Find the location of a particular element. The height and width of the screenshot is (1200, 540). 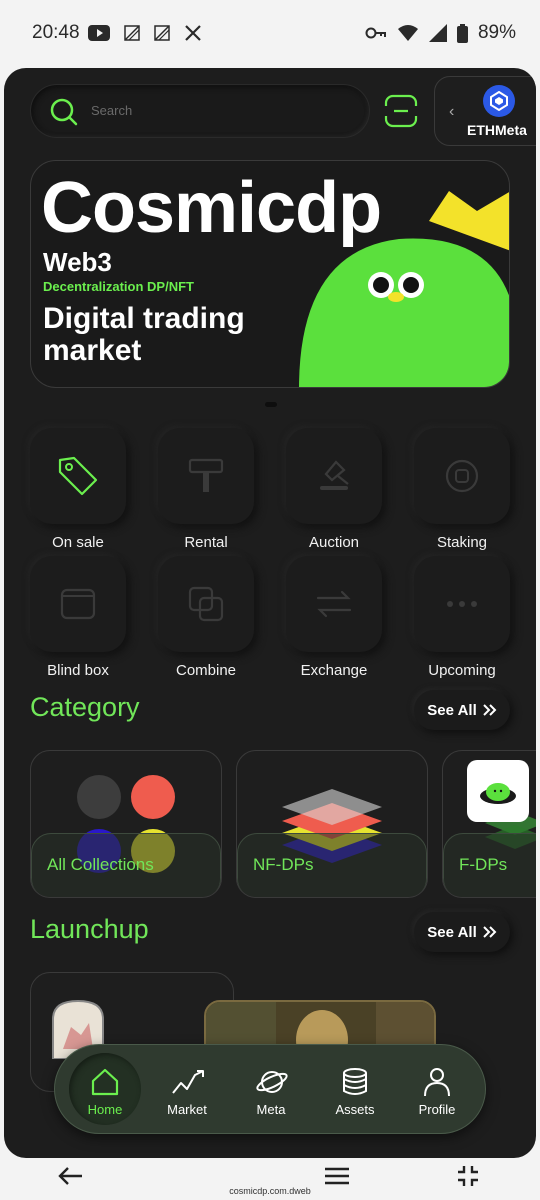

floating-mascot-button is located at coordinates (498, 791).